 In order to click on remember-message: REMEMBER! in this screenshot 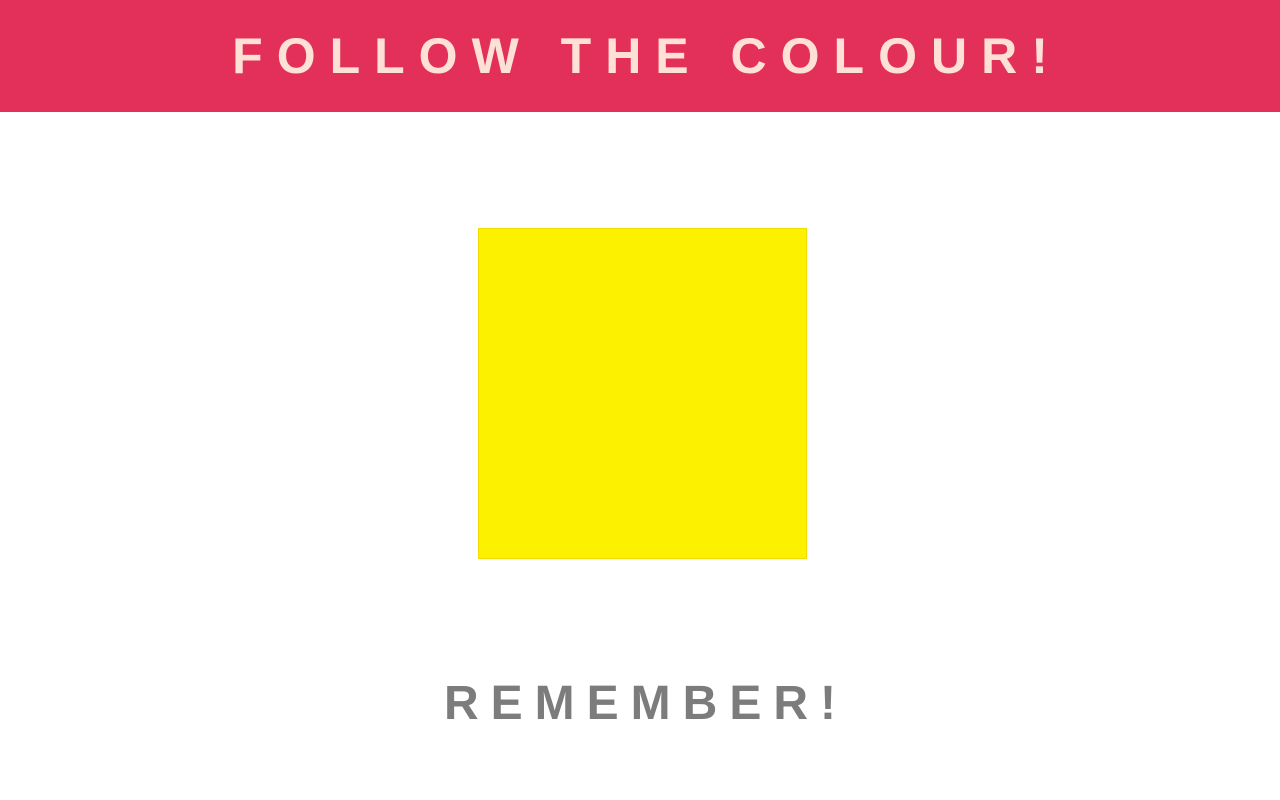, I will do `click(646, 703)`.